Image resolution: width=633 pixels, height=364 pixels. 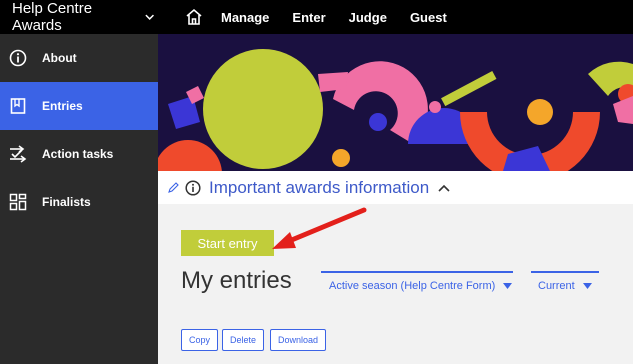 What do you see at coordinates (52, 17) in the screenshot?
I see `brand-title: Help Centre Awards` at bounding box center [52, 17].